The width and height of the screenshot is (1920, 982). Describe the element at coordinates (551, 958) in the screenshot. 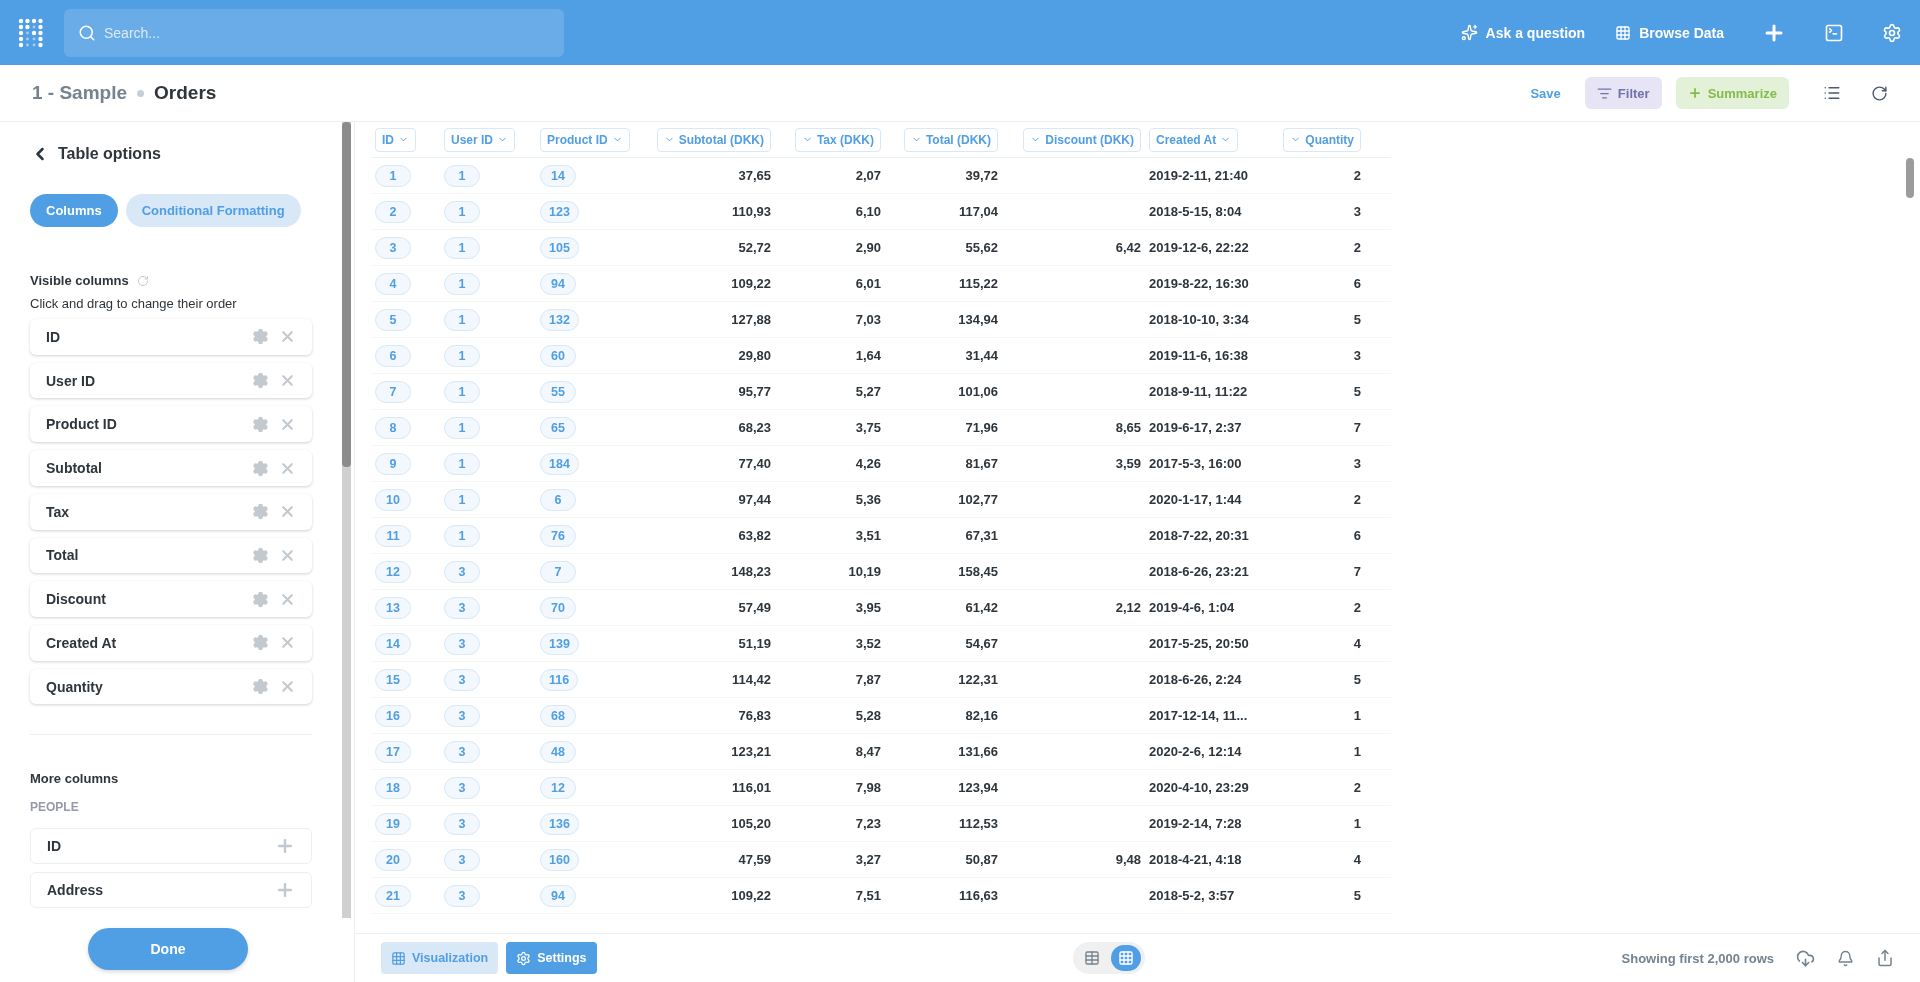

I see `settings-button: Settings` at that location.